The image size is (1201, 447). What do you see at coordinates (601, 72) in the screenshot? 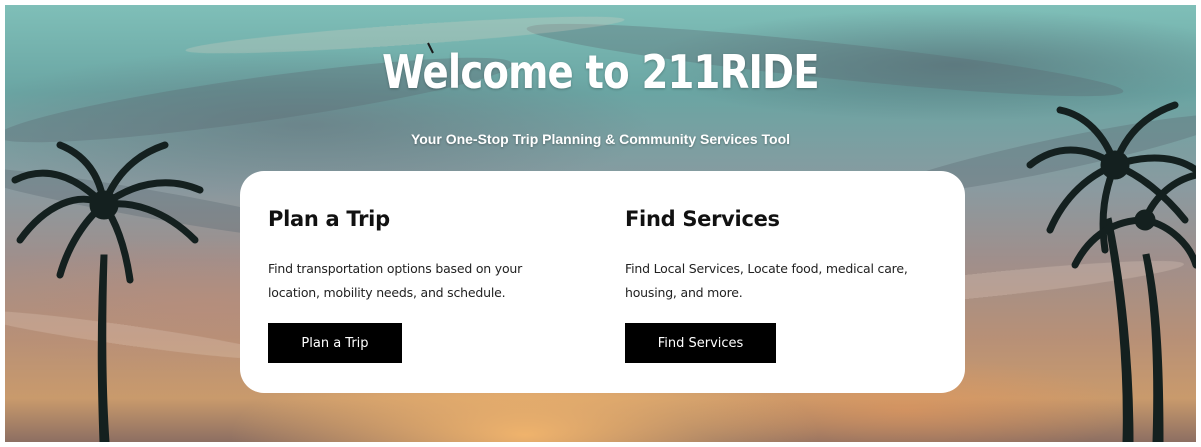
I see `page-title: Welcome to 211RIDE` at bounding box center [601, 72].